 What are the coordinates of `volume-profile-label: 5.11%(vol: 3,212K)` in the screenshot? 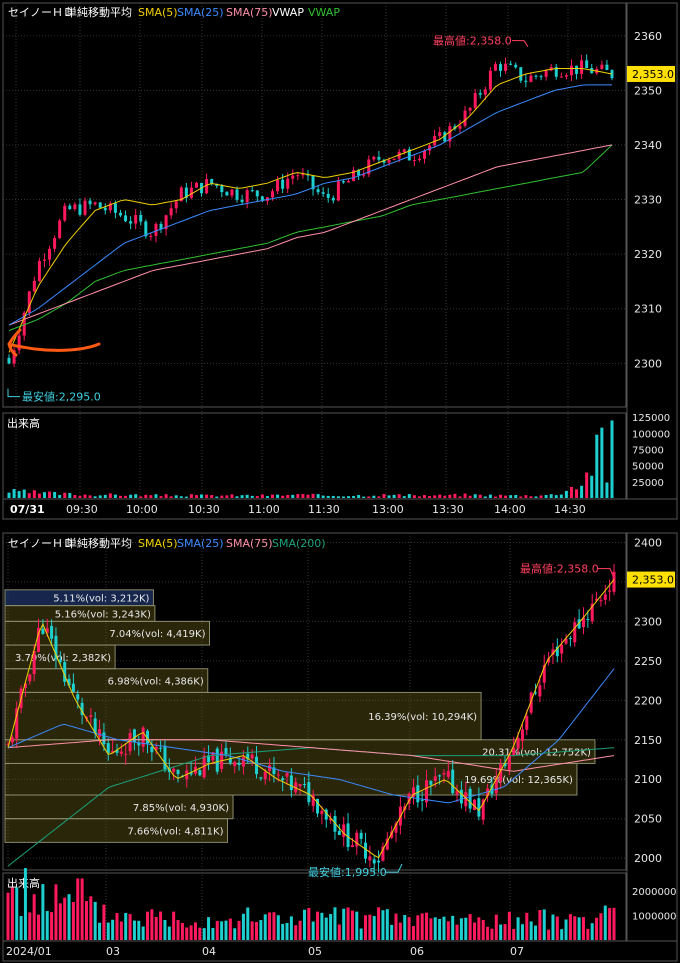 It's located at (101, 599).